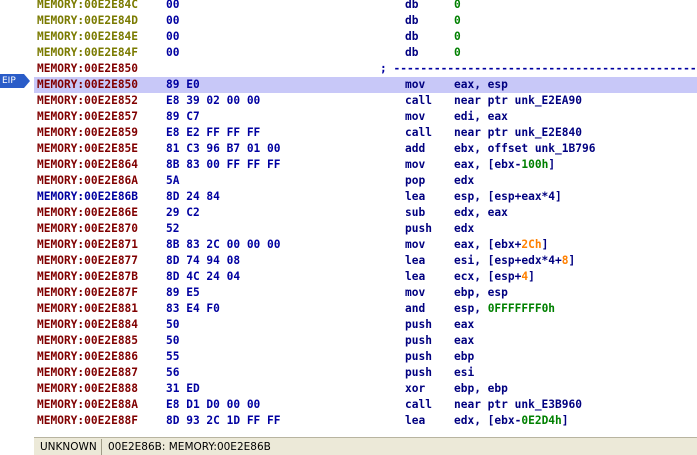 This screenshot has height=455, width=697. Describe the element at coordinates (87, 357) in the screenshot. I see `row-address: MEMORY:00E2E886` at that location.